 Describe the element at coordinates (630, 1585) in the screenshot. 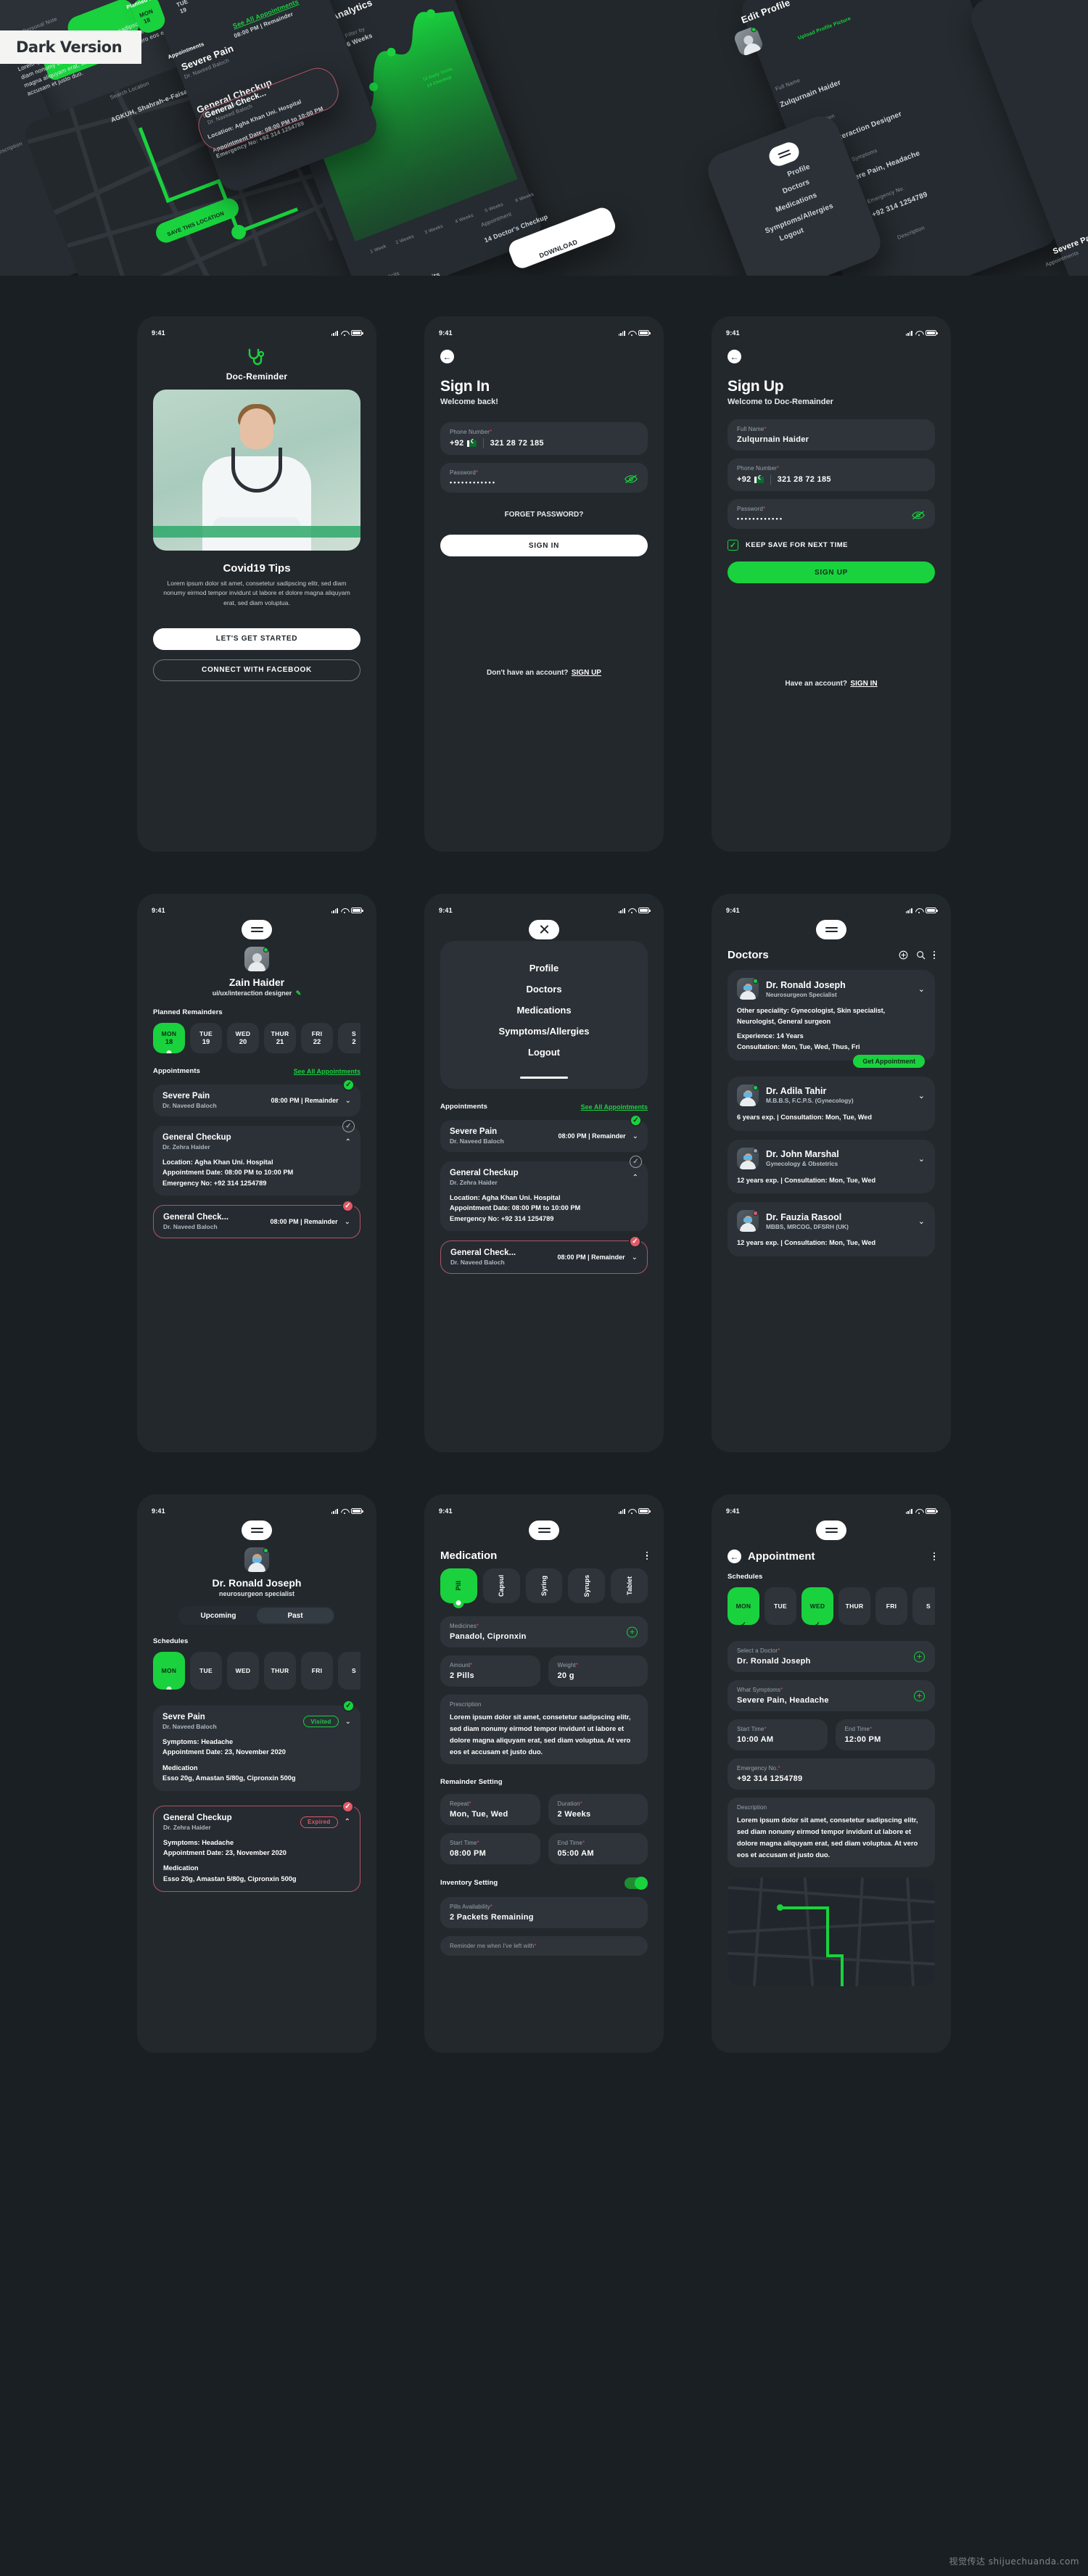

I see `med-type-tablet: Tablet` at that location.